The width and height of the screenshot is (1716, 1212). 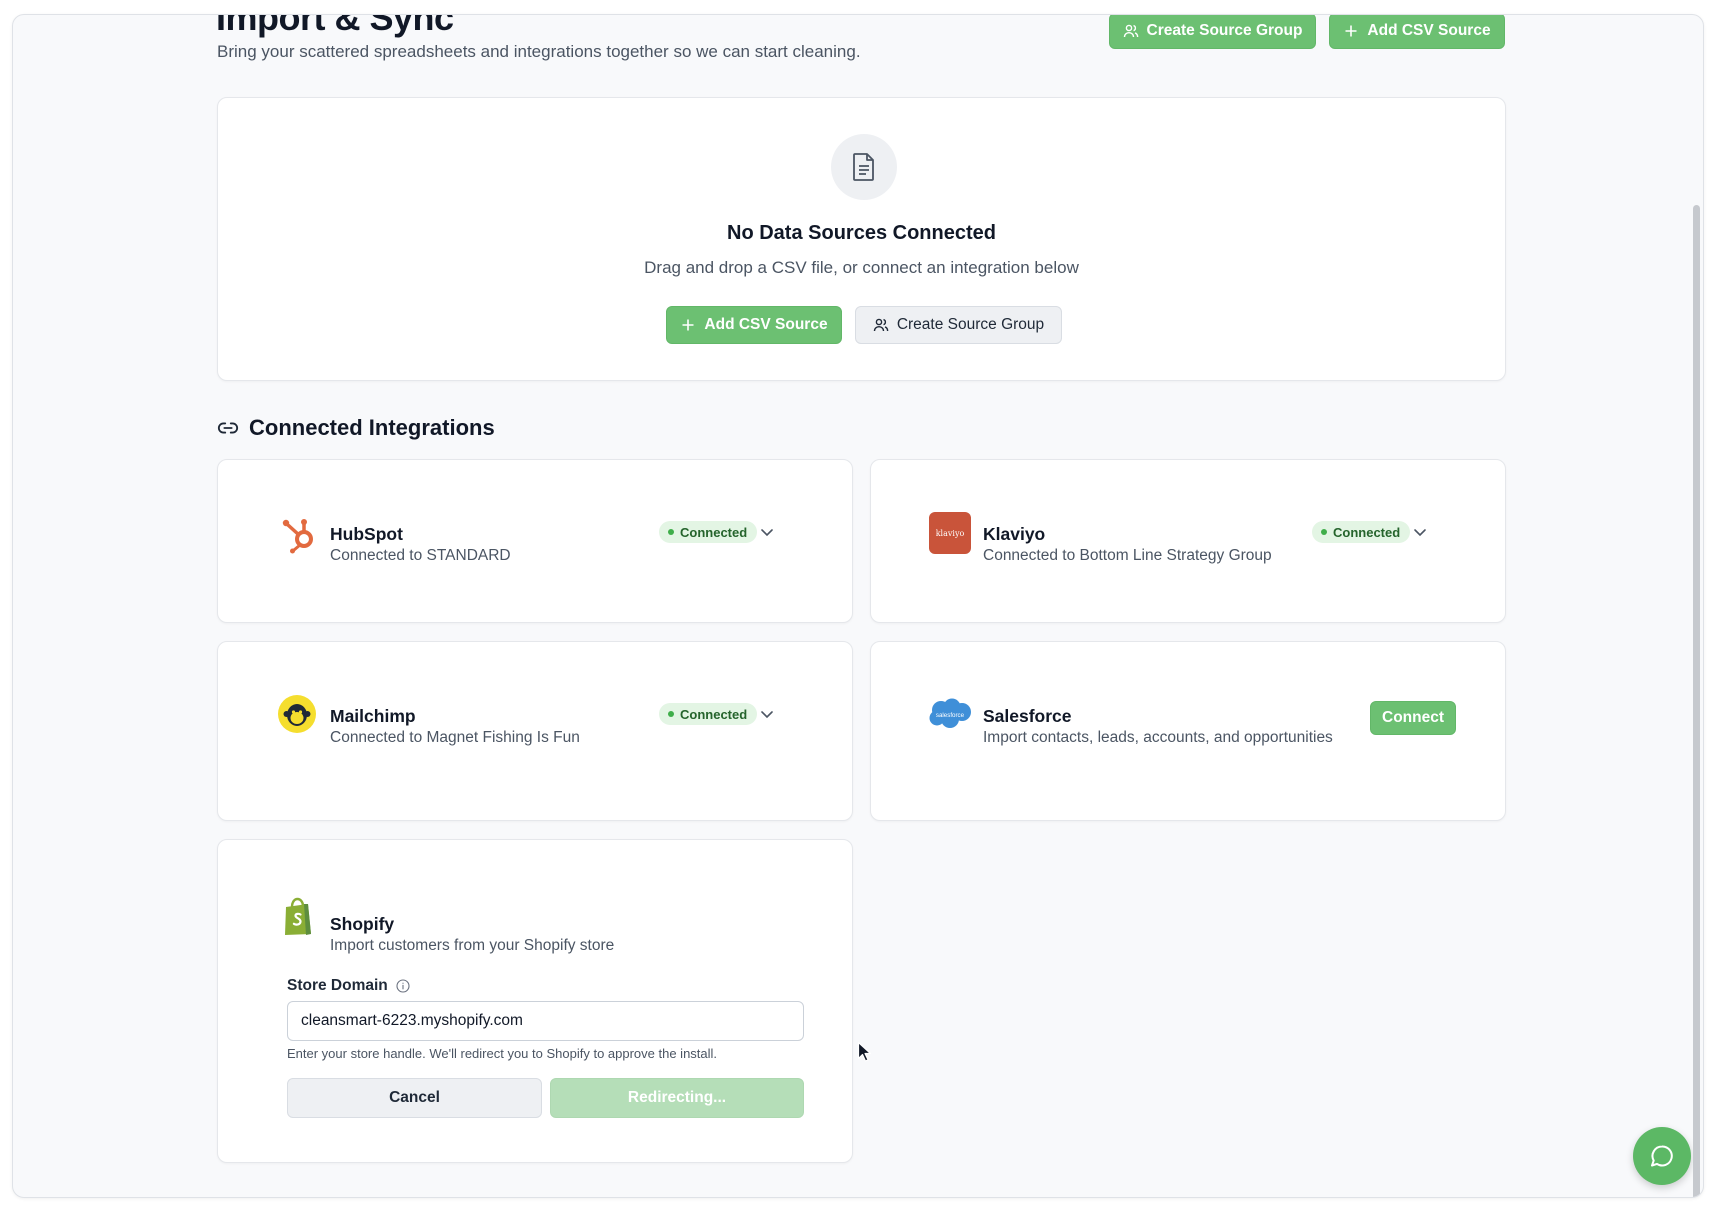 What do you see at coordinates (714, 714) in the screenshot?
I see `mailchimp-status-label: Connected` at bounding box center [714, 714].